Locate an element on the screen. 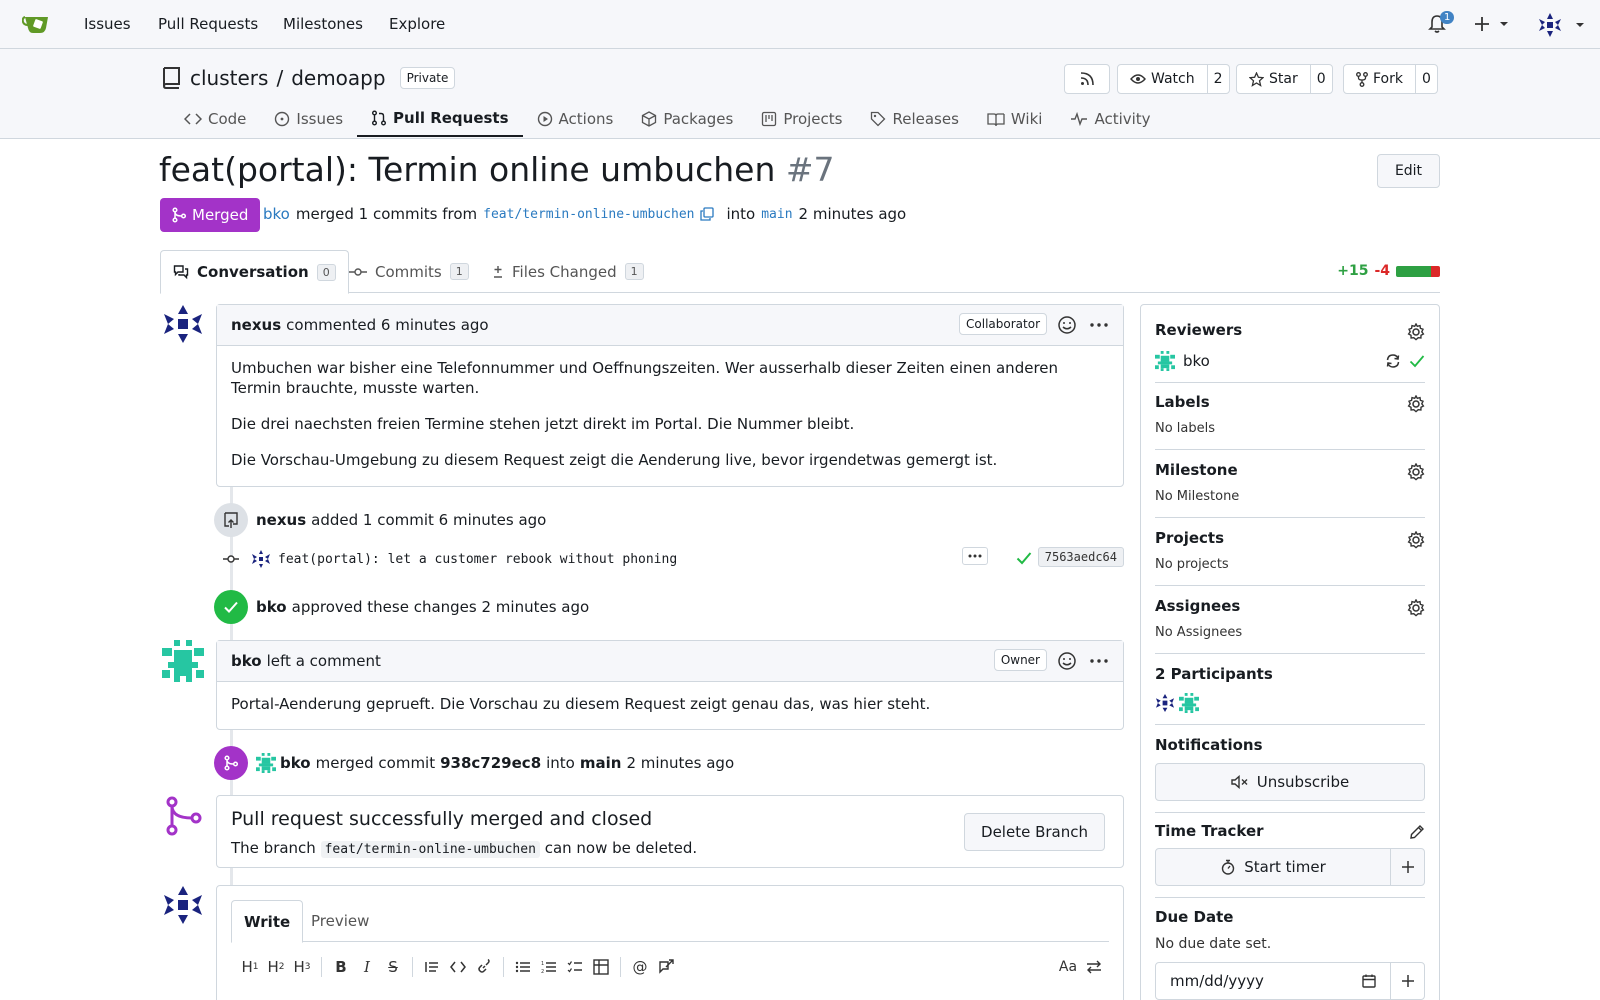  switch-editor-icon is located at coordinates (1094, 967).